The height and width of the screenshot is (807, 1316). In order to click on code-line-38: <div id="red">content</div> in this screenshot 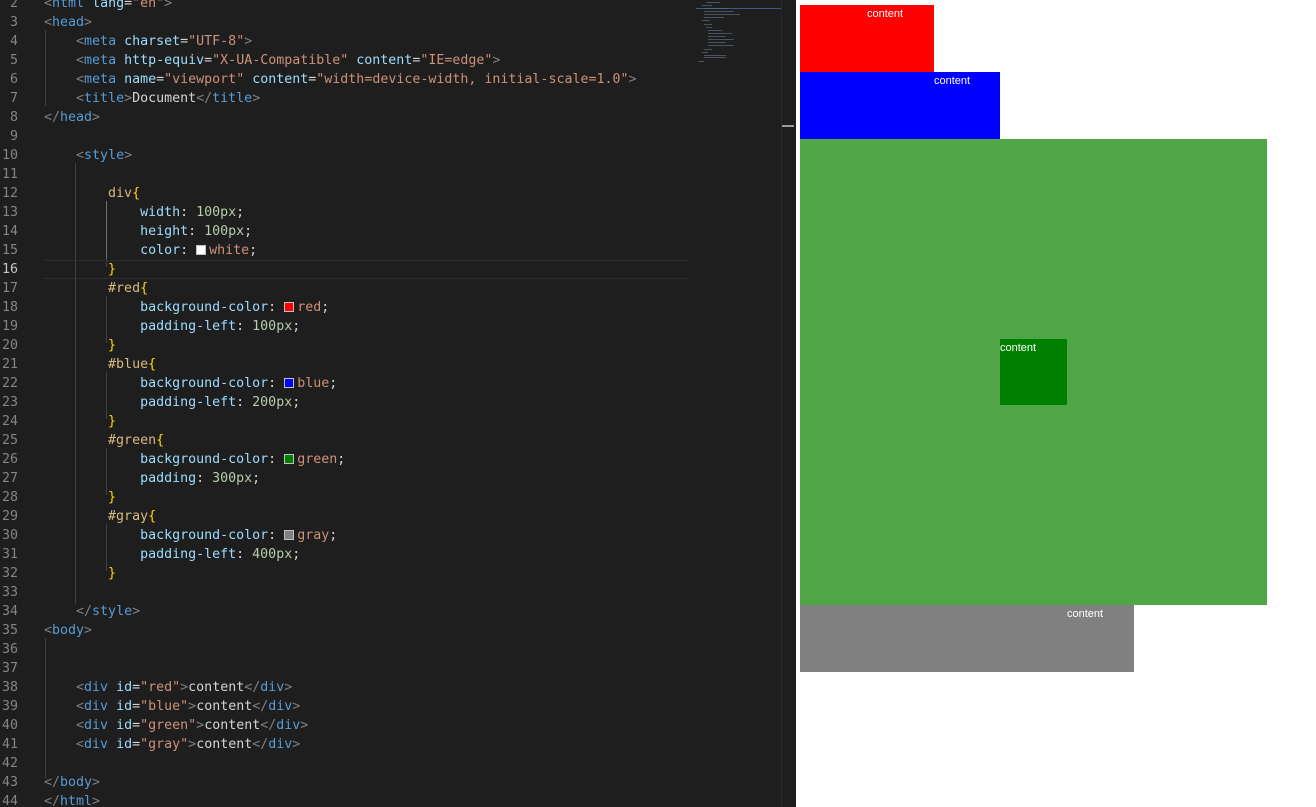, I will do `click(184, 687)`.